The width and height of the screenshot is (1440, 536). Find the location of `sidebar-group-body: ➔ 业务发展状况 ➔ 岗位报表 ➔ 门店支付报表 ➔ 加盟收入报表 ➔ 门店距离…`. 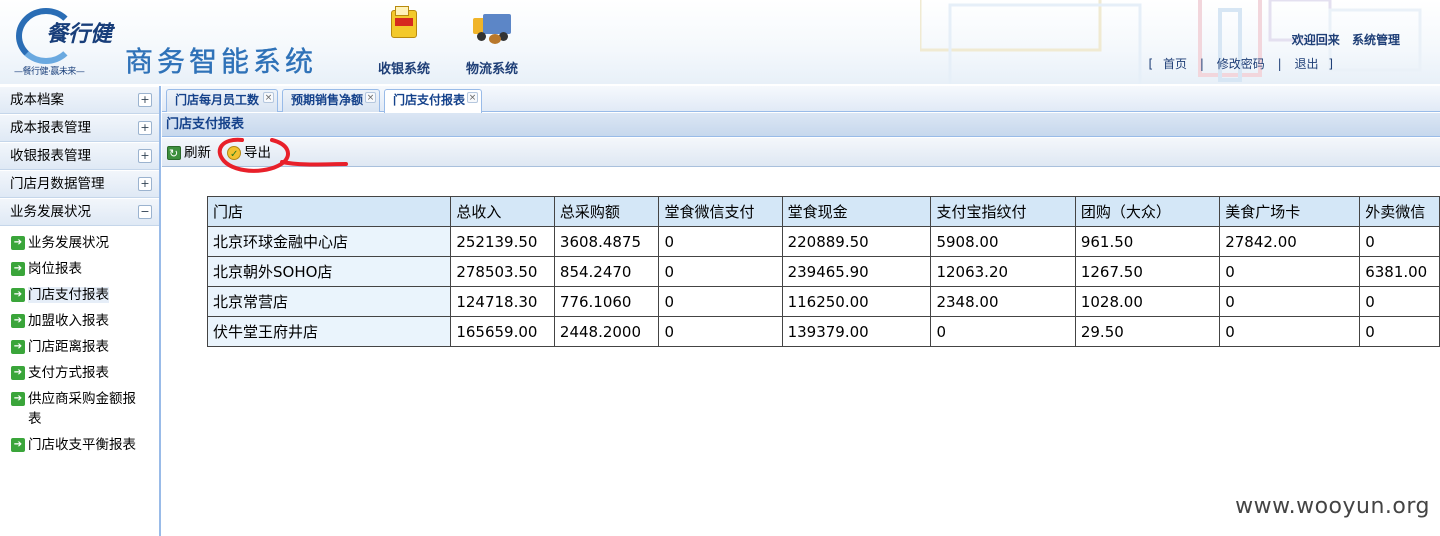

sidebar-group-body: ➔ 业务发展状况 ➔ 岗位报表 ➔ 门店支付报表 ➔ 加盟收入报表 ➔ 门店距离… is located at coordinates (79, 340).